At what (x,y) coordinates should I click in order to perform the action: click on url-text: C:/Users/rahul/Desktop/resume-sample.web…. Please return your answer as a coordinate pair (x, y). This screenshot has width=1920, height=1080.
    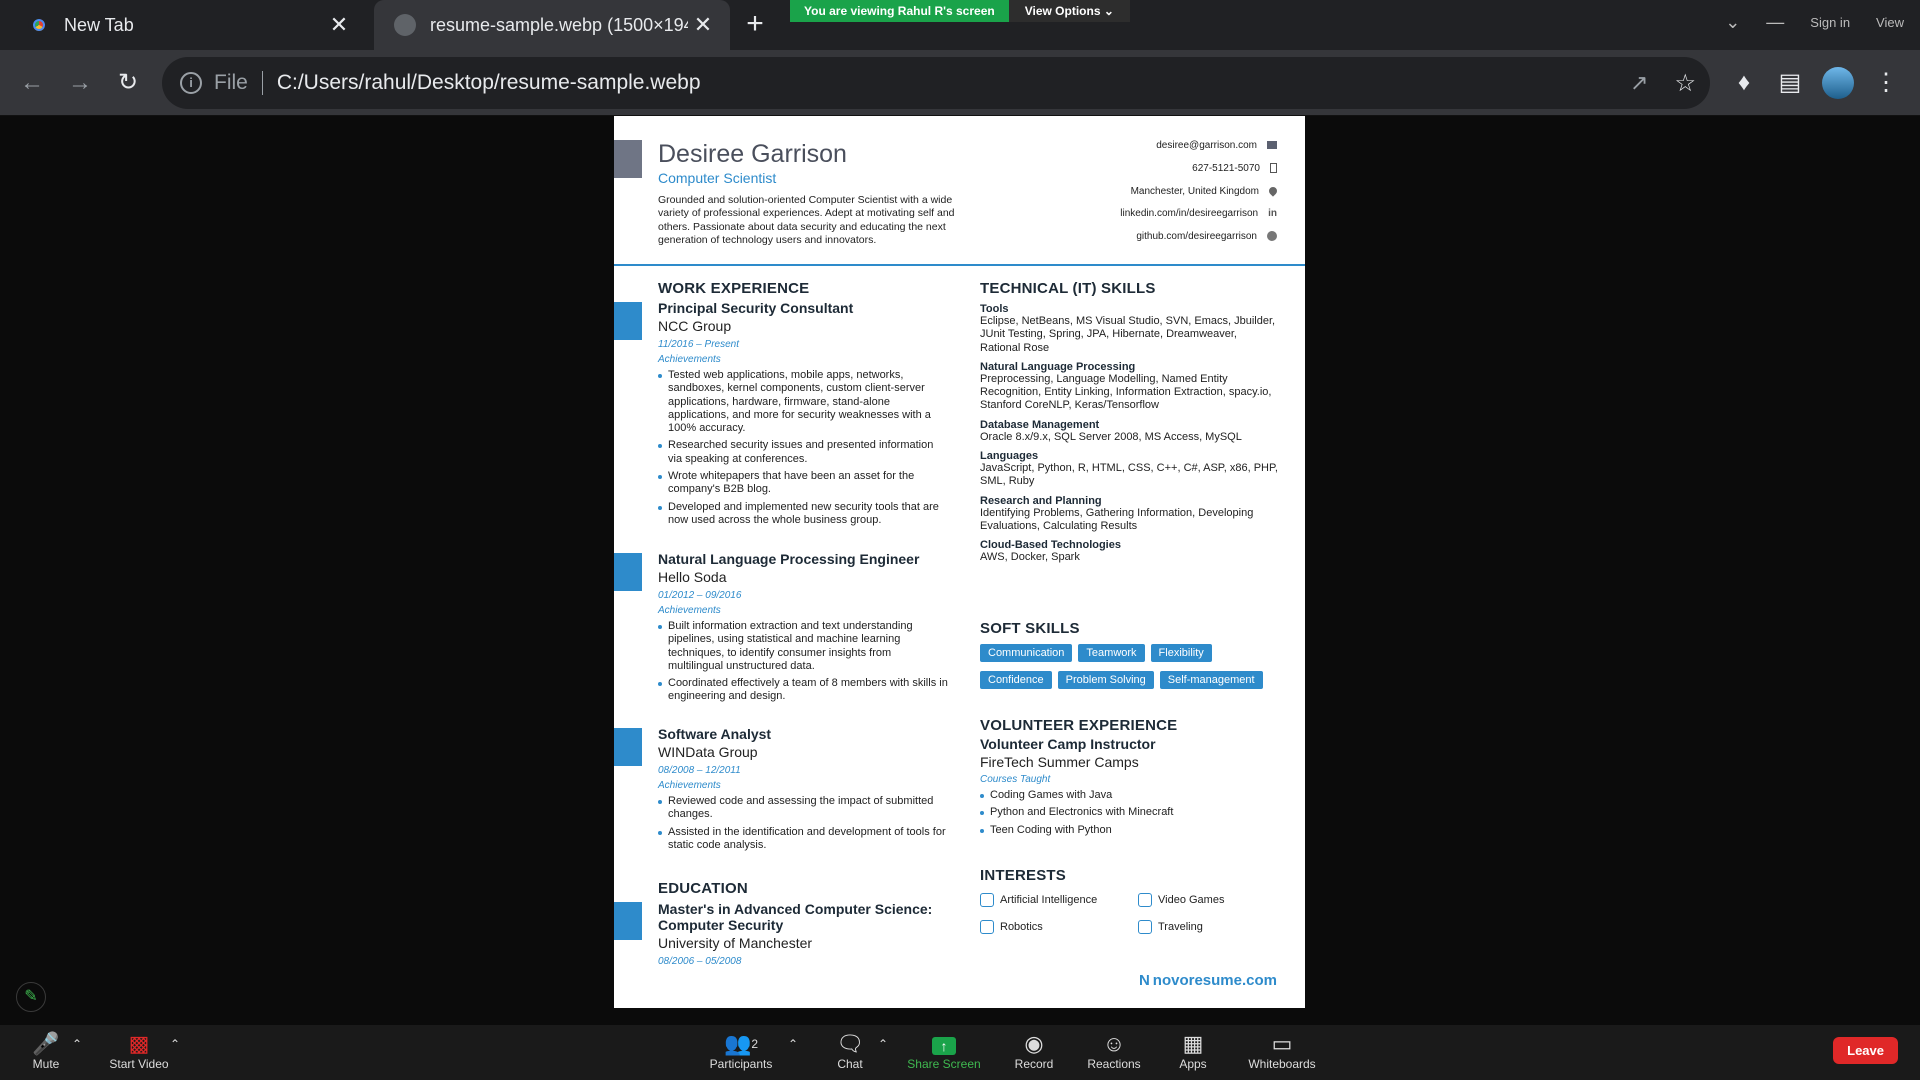
    Looking at the image, I should click on (489, 83).